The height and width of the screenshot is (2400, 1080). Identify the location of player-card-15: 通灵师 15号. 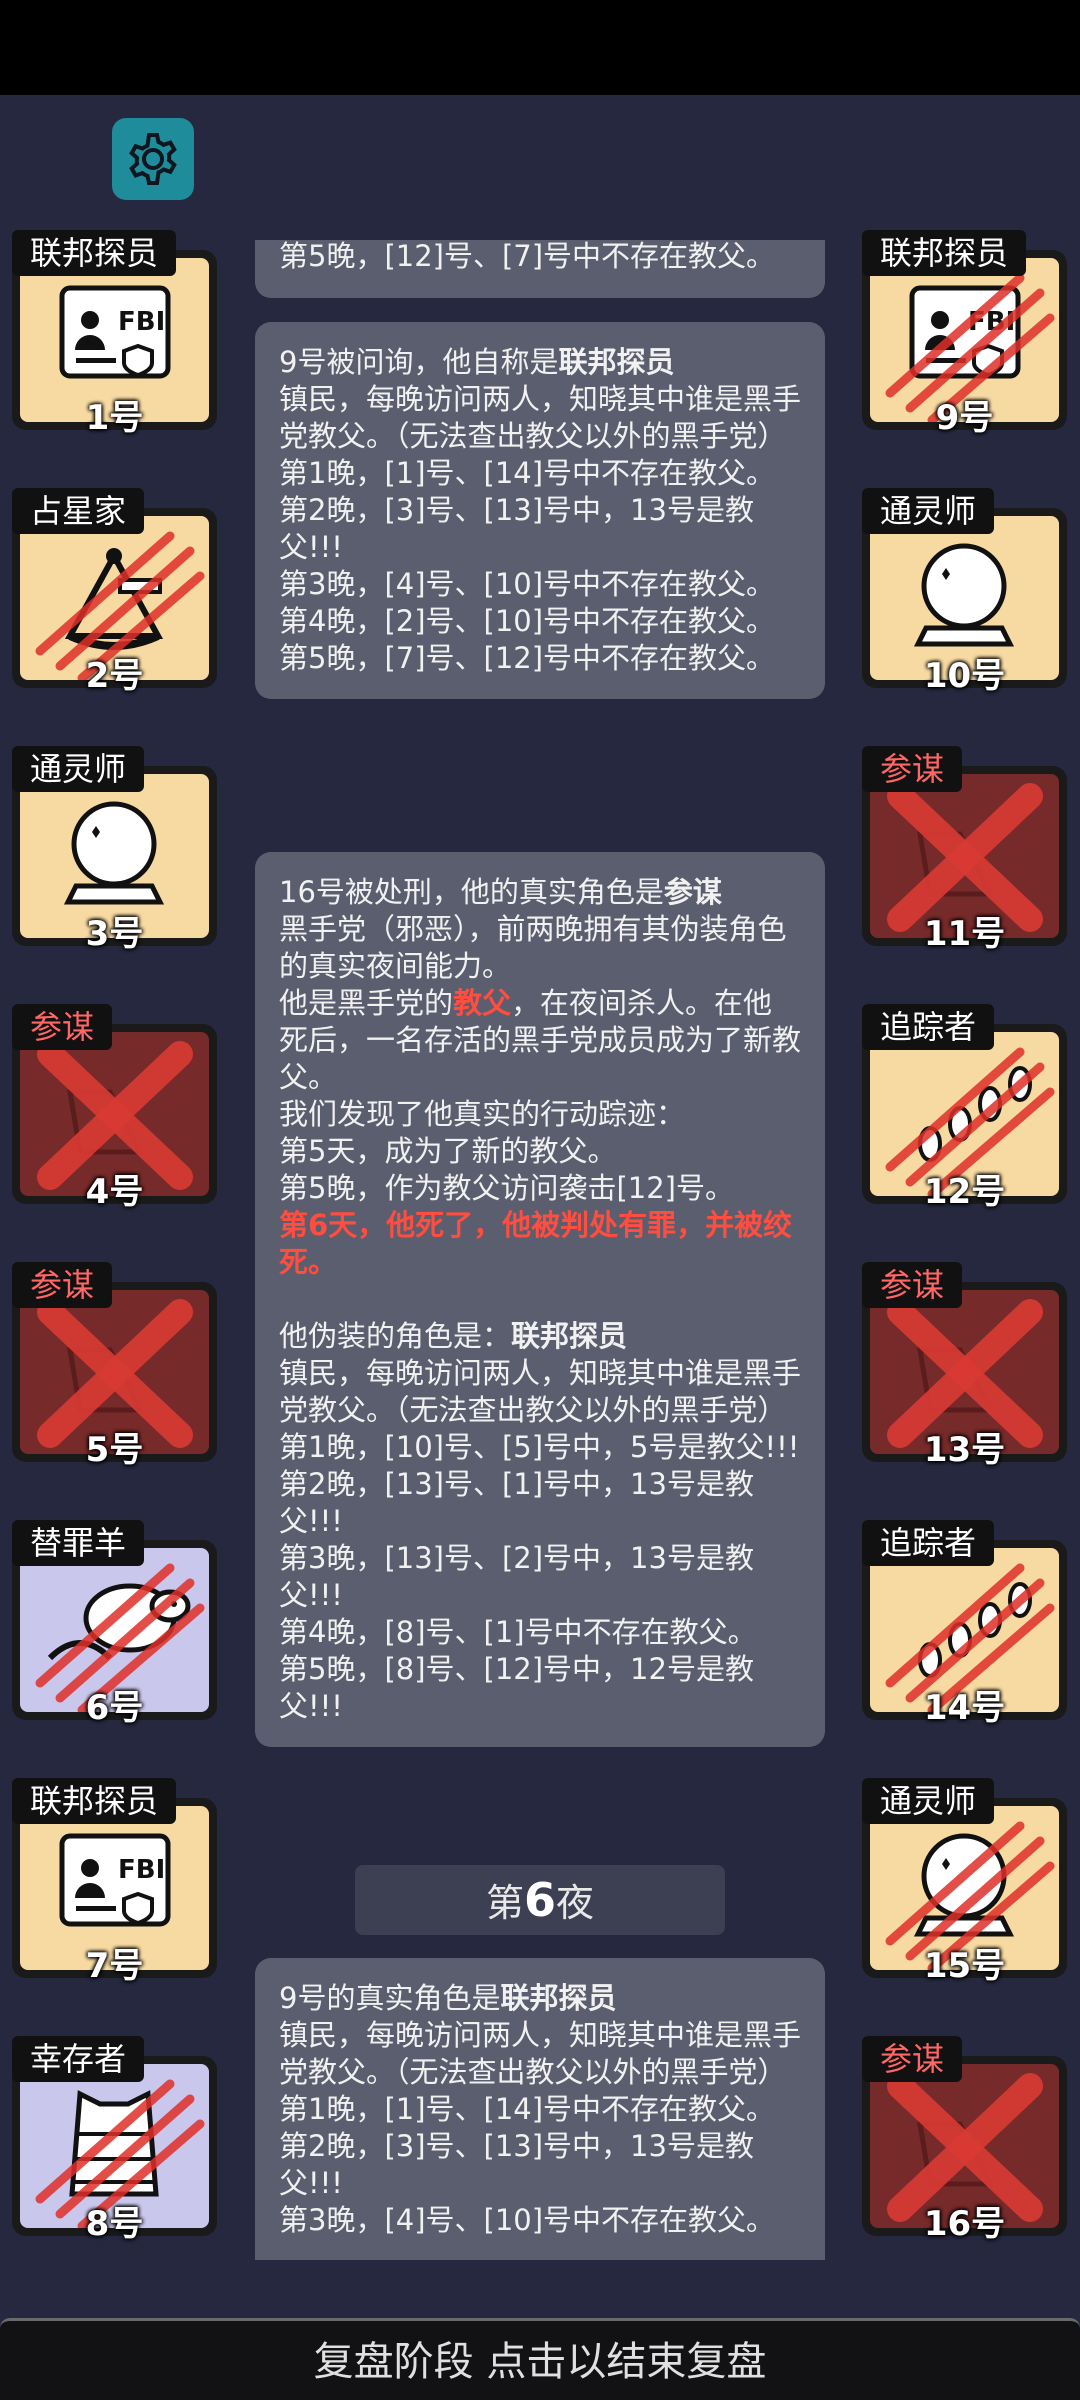
(964, 1883).